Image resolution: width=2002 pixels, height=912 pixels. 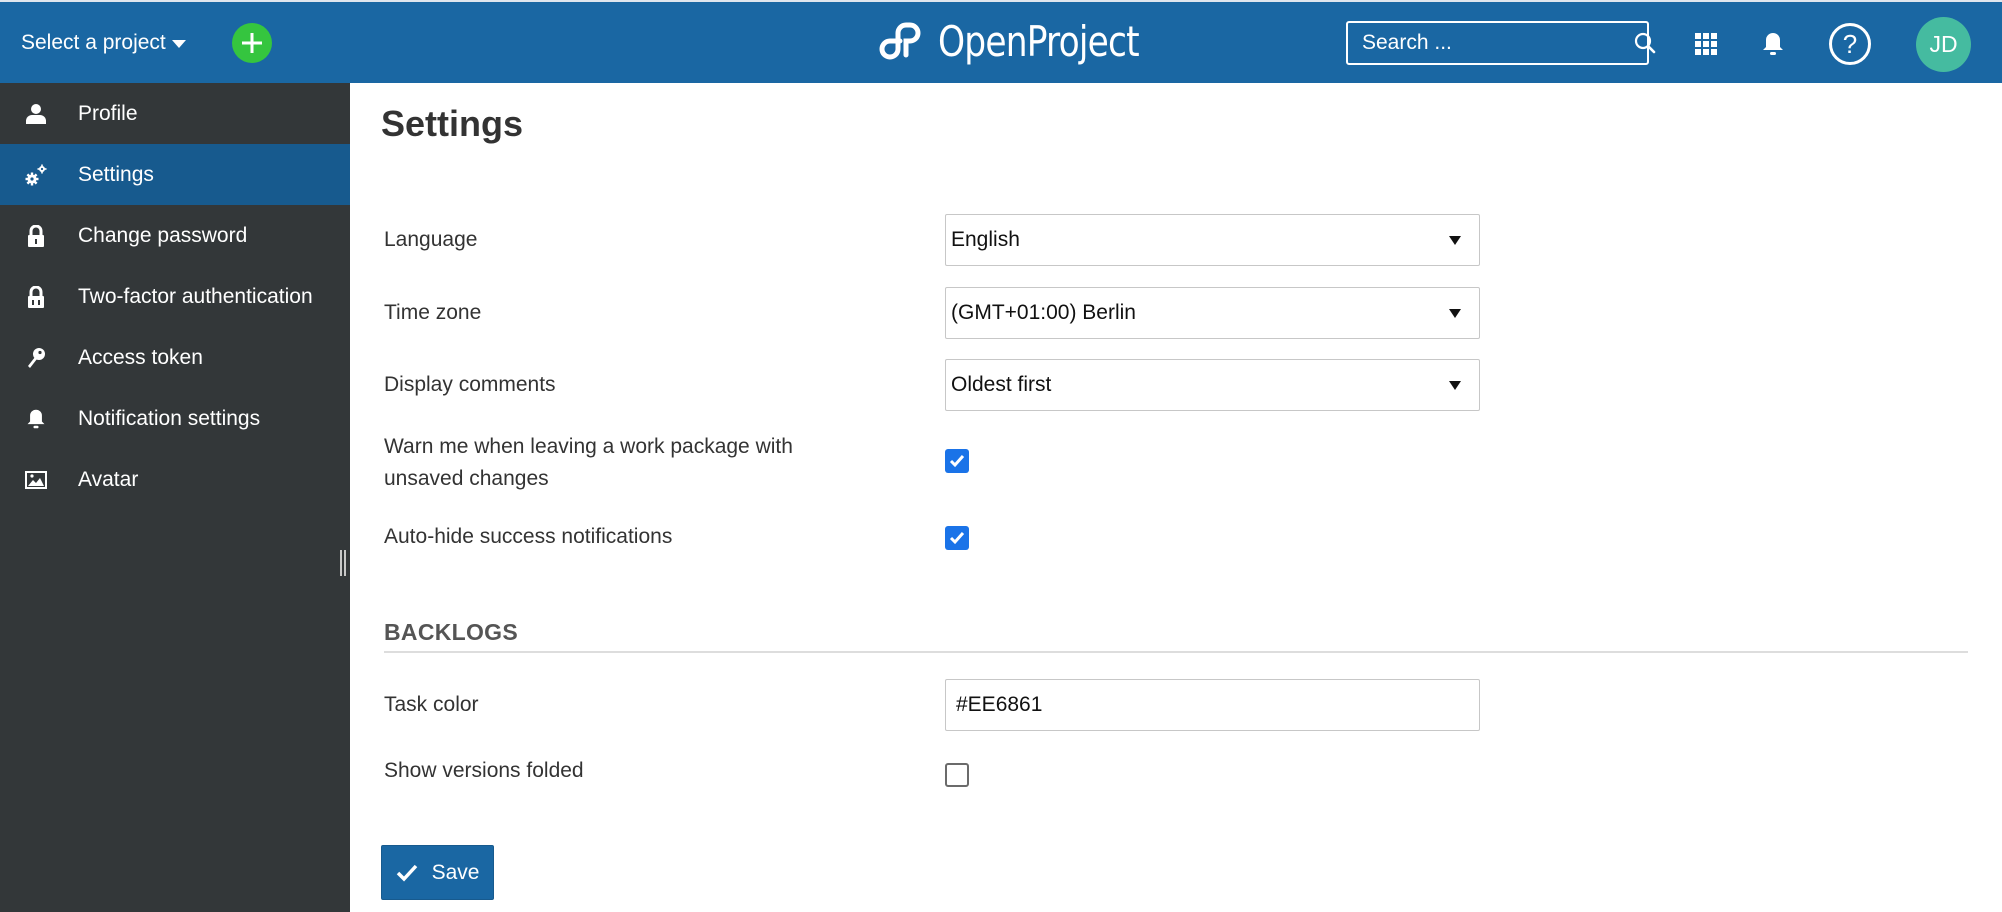 What do you see at coordinates (985, 239) in the screenshot?
I see `language-value: English` at bounding box center [985, 239].